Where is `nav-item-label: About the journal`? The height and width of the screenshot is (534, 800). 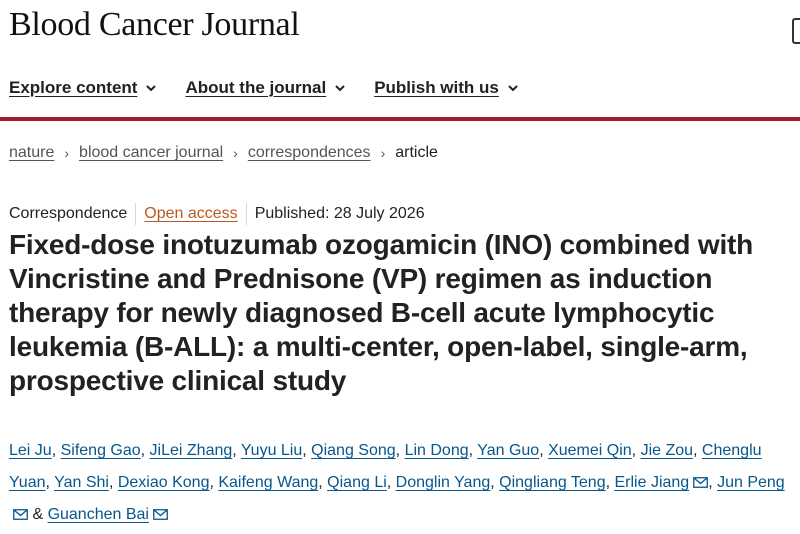 nav-item-label: About the journal is located at coordinates (256, 87).